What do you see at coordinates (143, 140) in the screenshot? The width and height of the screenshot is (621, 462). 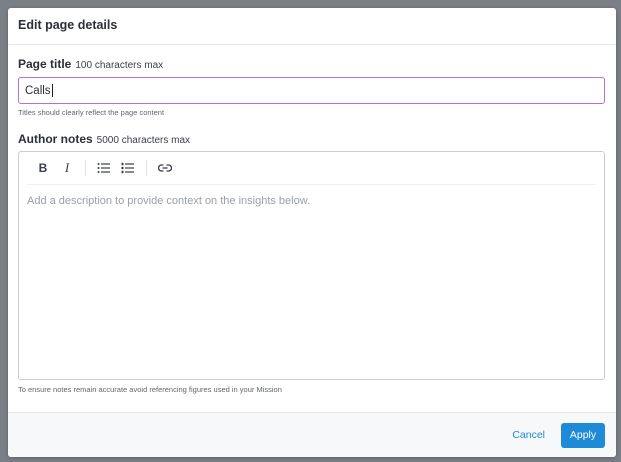 I see `author-notes-limit: 5000 characters max` at bounding box center [143, 140].